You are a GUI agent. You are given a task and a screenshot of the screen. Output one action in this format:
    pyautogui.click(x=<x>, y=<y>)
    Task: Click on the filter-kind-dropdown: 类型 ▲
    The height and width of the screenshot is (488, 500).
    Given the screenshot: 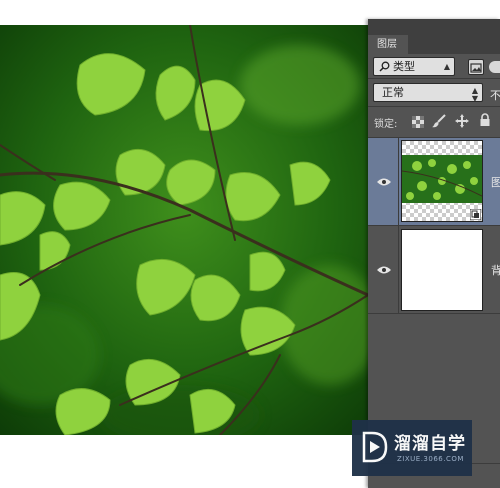 What is the action you would take?
    pyautogui.click(x=414, y=66)
    